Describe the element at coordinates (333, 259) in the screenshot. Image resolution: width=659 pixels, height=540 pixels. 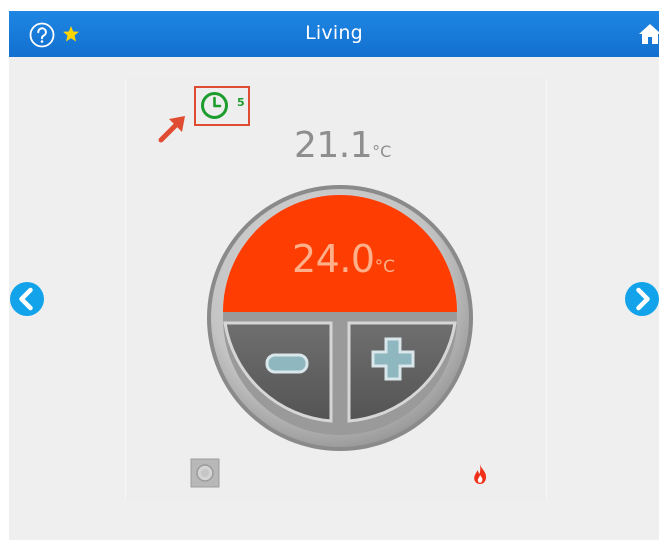
I see `setpoint-value: 24.0` at that location.